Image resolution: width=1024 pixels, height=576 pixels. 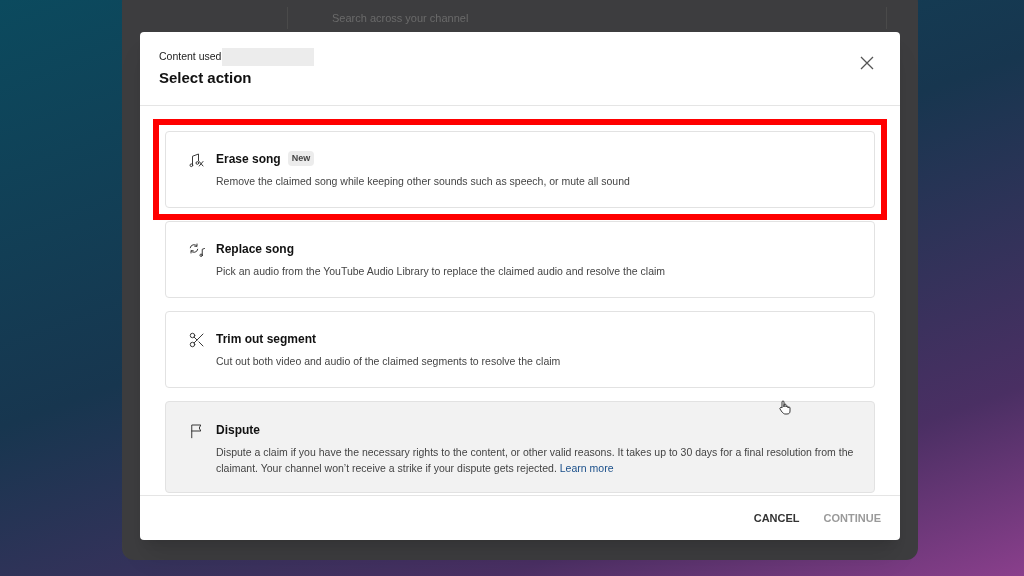 What do you see at coordinates (586, 467) in the screenshot?
I see `learn-more-link: Learn more` at bounding box center [586, 467].